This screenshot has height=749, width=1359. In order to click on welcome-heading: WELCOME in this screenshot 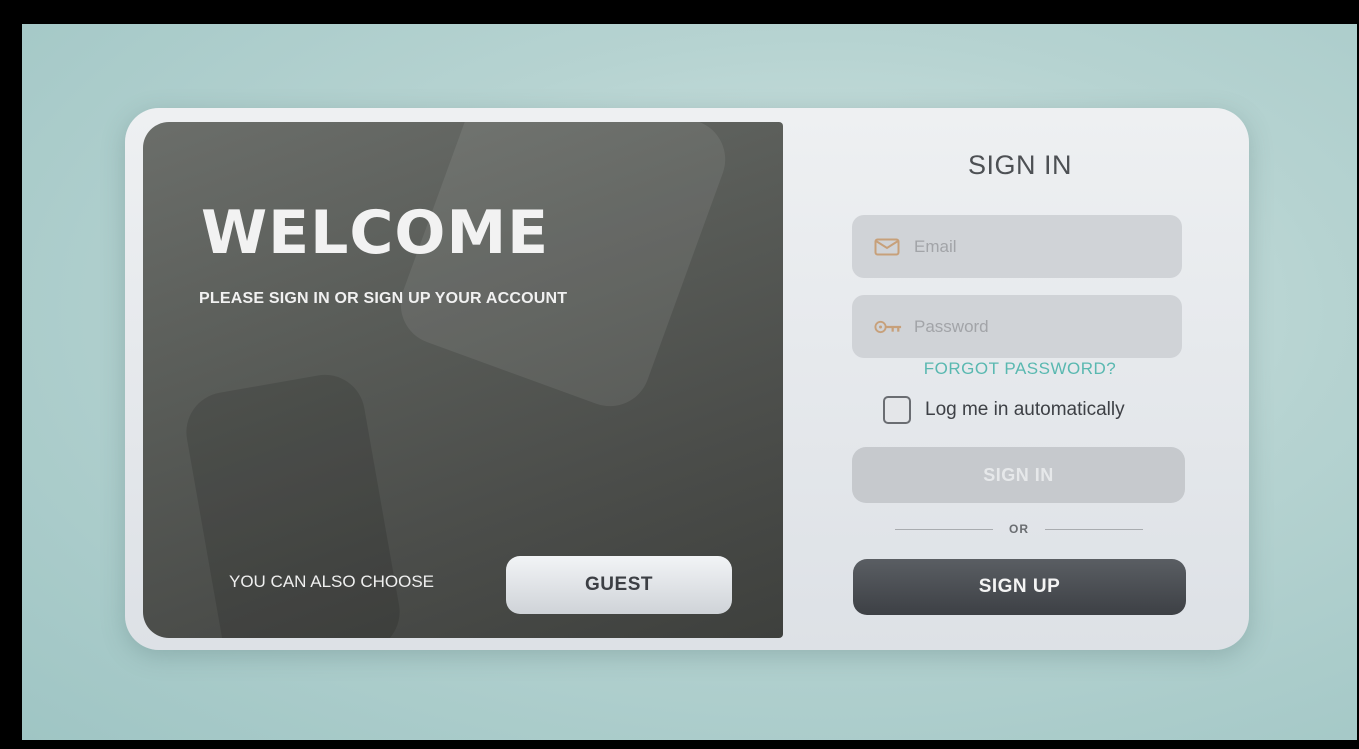, I will do `click(375, 233)`.